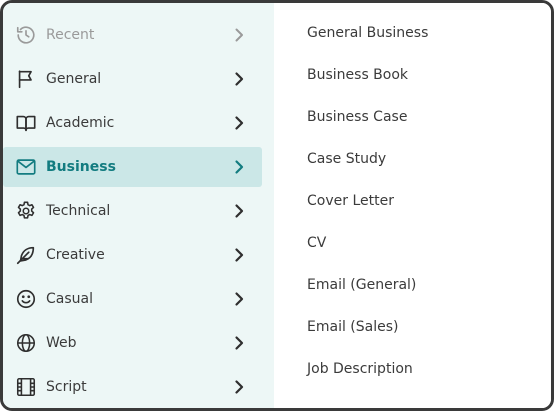 This screenshot has width=554, height=411. What do you see at coordinates (26, 343) in the screenshot?
I see `globe-icon` at bounding box center [26, 343].